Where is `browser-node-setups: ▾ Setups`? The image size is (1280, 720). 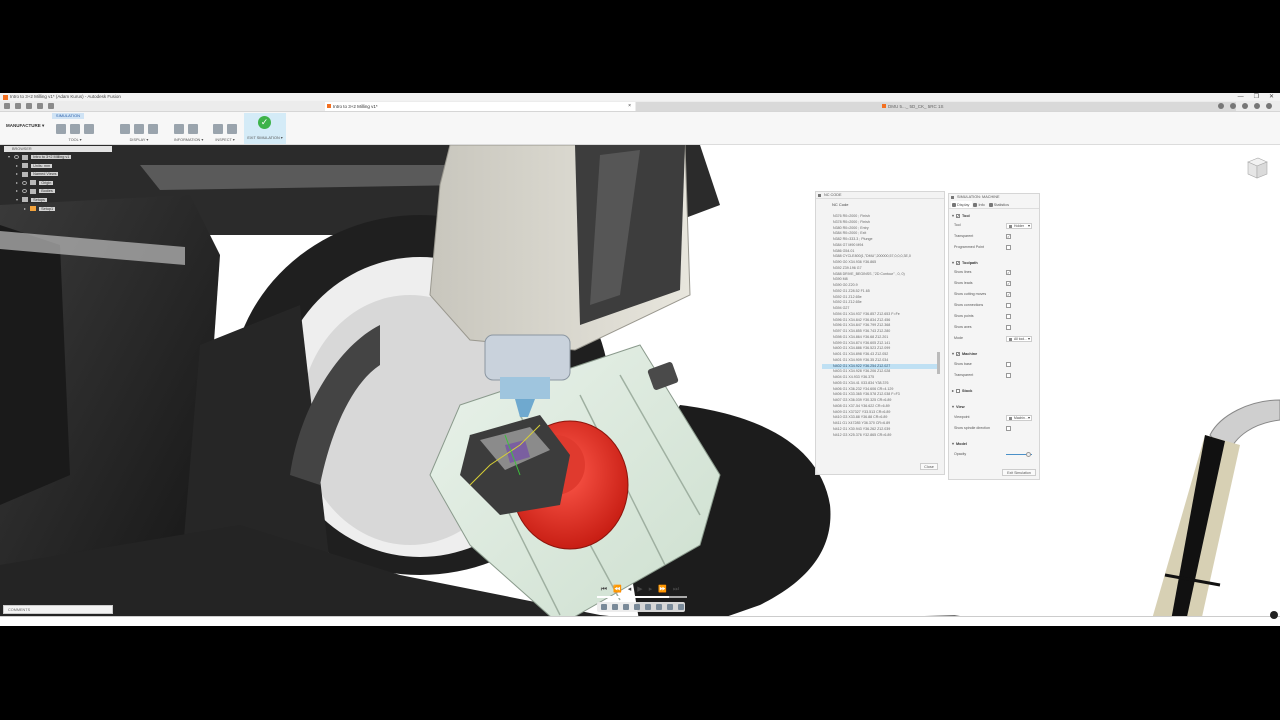
browser-node-setups: ▾ Setups is located at coordinates (60, 200).